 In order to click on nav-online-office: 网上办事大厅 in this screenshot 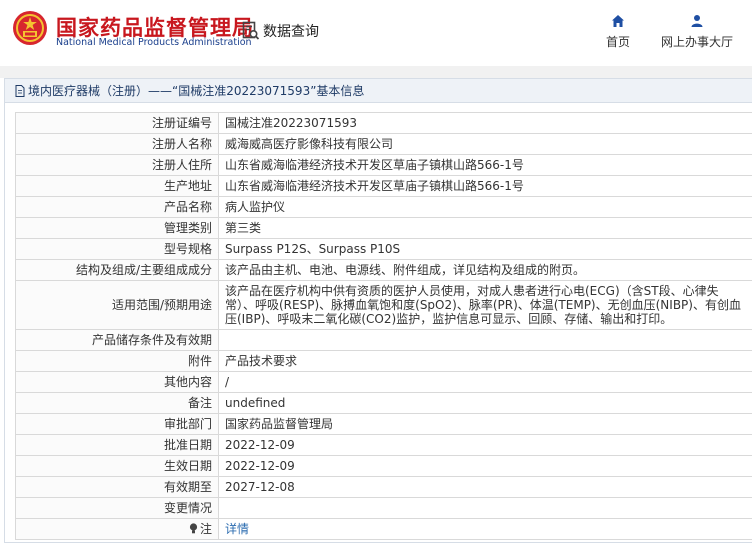, I will do `click(697, 32)`.